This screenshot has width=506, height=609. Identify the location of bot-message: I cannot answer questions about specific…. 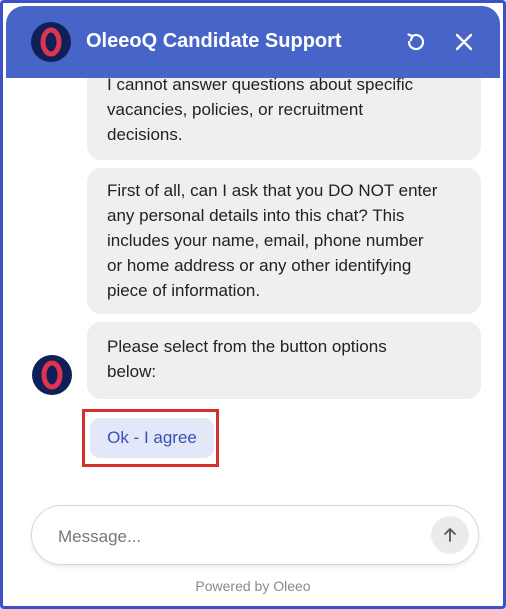
(284, 119).